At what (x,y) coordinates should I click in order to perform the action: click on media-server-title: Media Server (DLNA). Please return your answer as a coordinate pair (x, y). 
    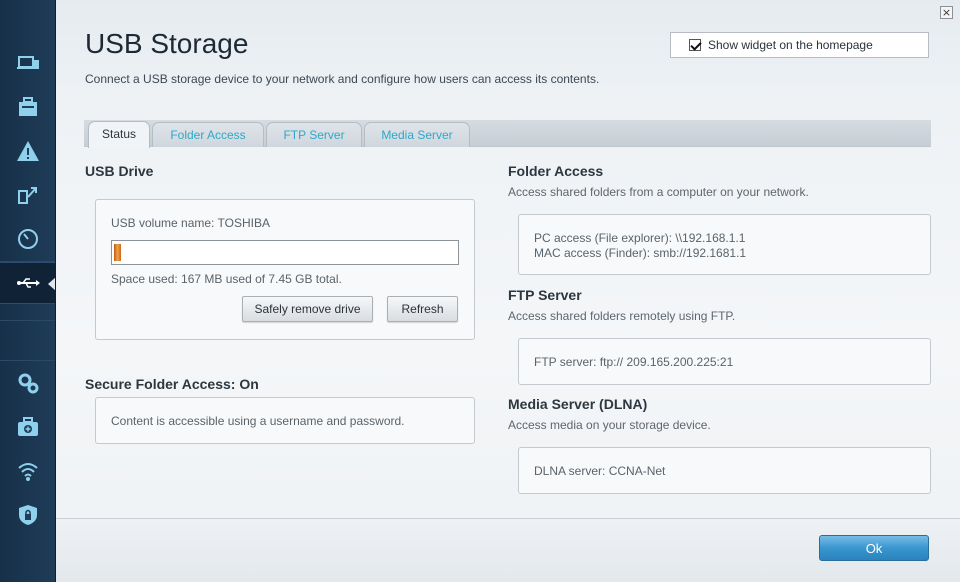
    Looking at the image, I should click on (578, 404).